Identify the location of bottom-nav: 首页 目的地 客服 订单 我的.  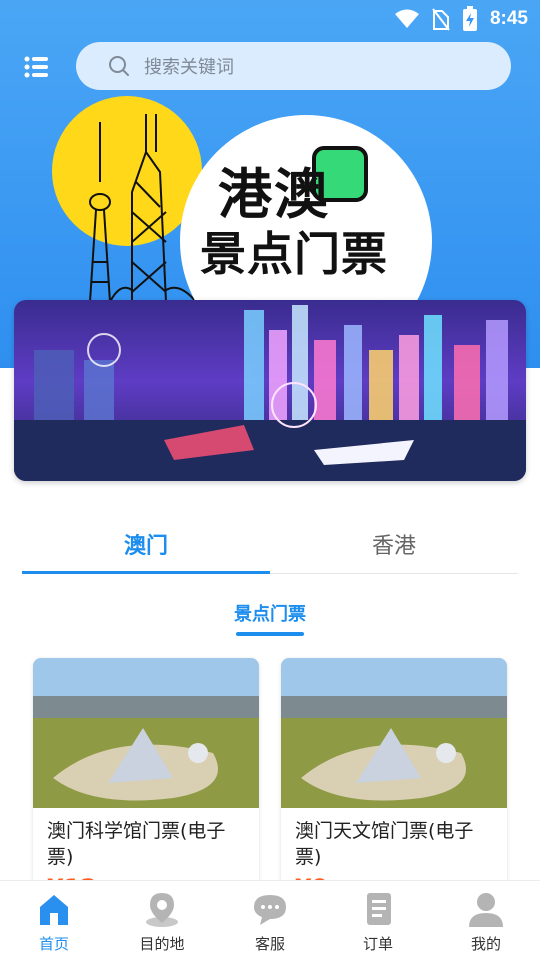
(270, 920).